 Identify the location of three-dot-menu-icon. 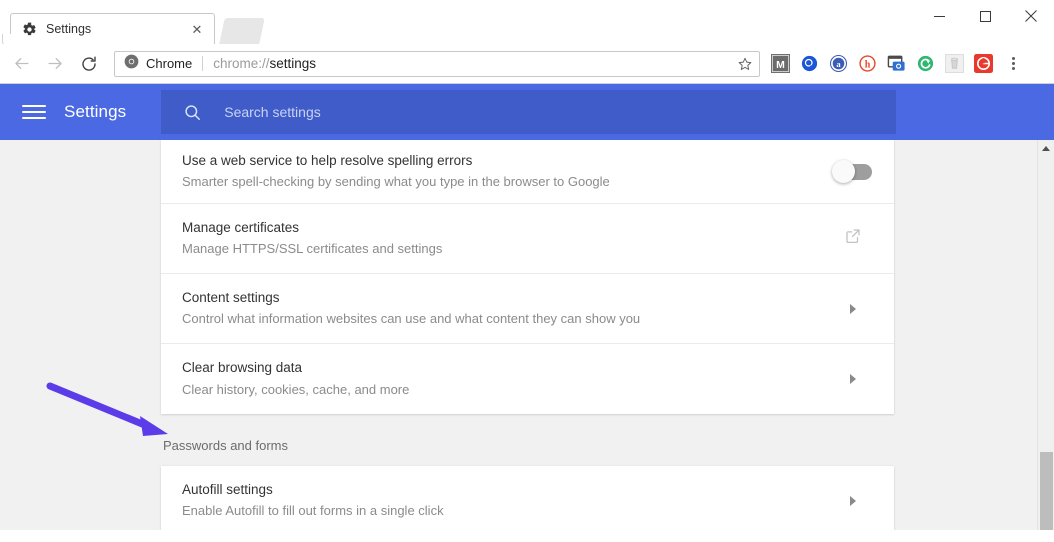
(1013, 64).